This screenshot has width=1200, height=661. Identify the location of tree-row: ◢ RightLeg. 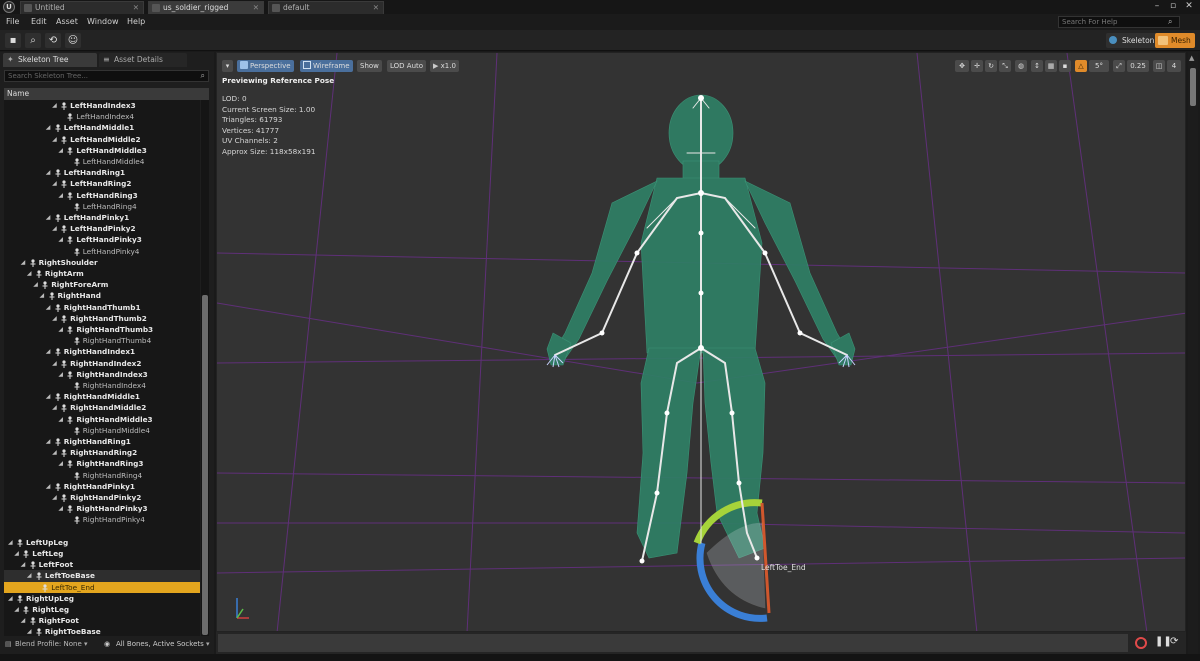
(102, 609).